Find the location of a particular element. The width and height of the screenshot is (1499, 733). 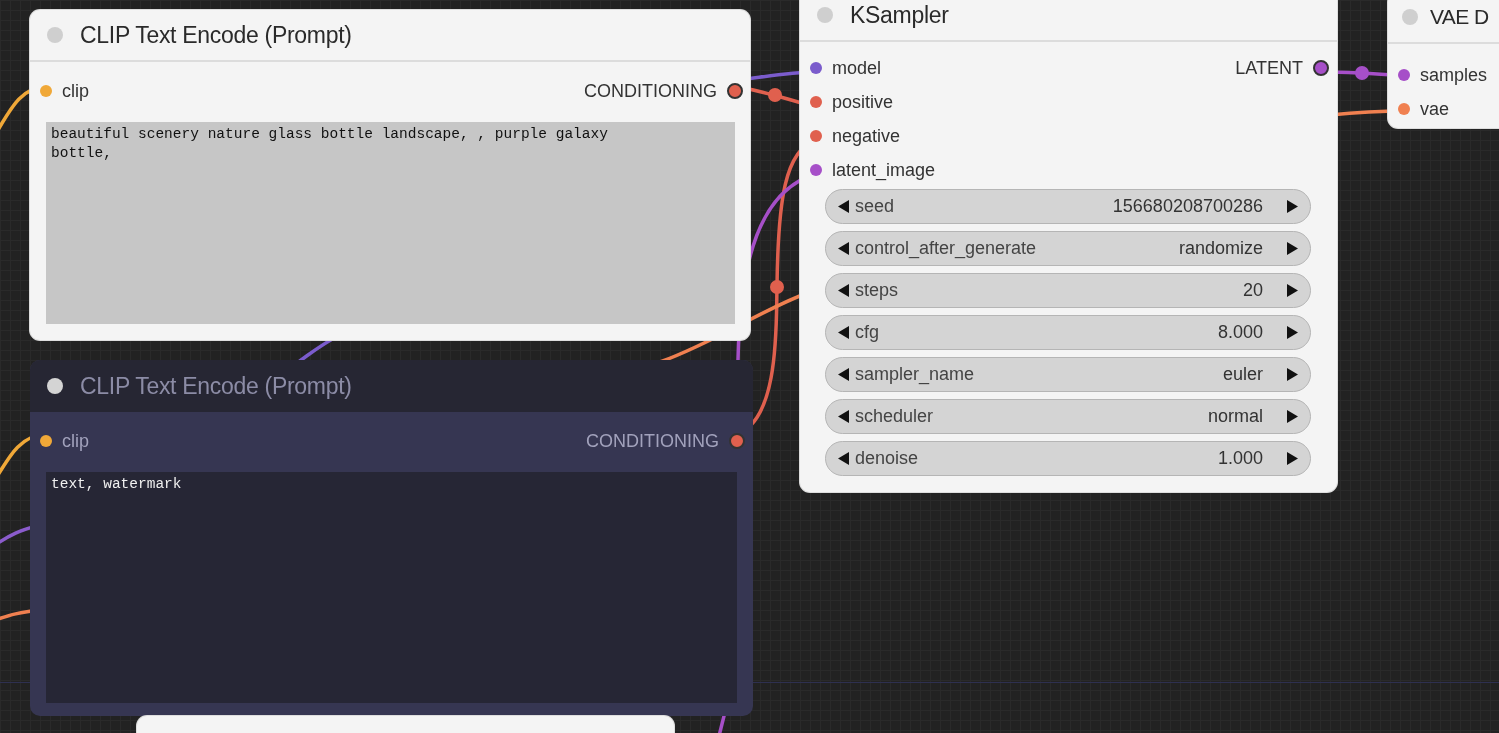

node-title: VAE D is located at coordinates (1459, 17).